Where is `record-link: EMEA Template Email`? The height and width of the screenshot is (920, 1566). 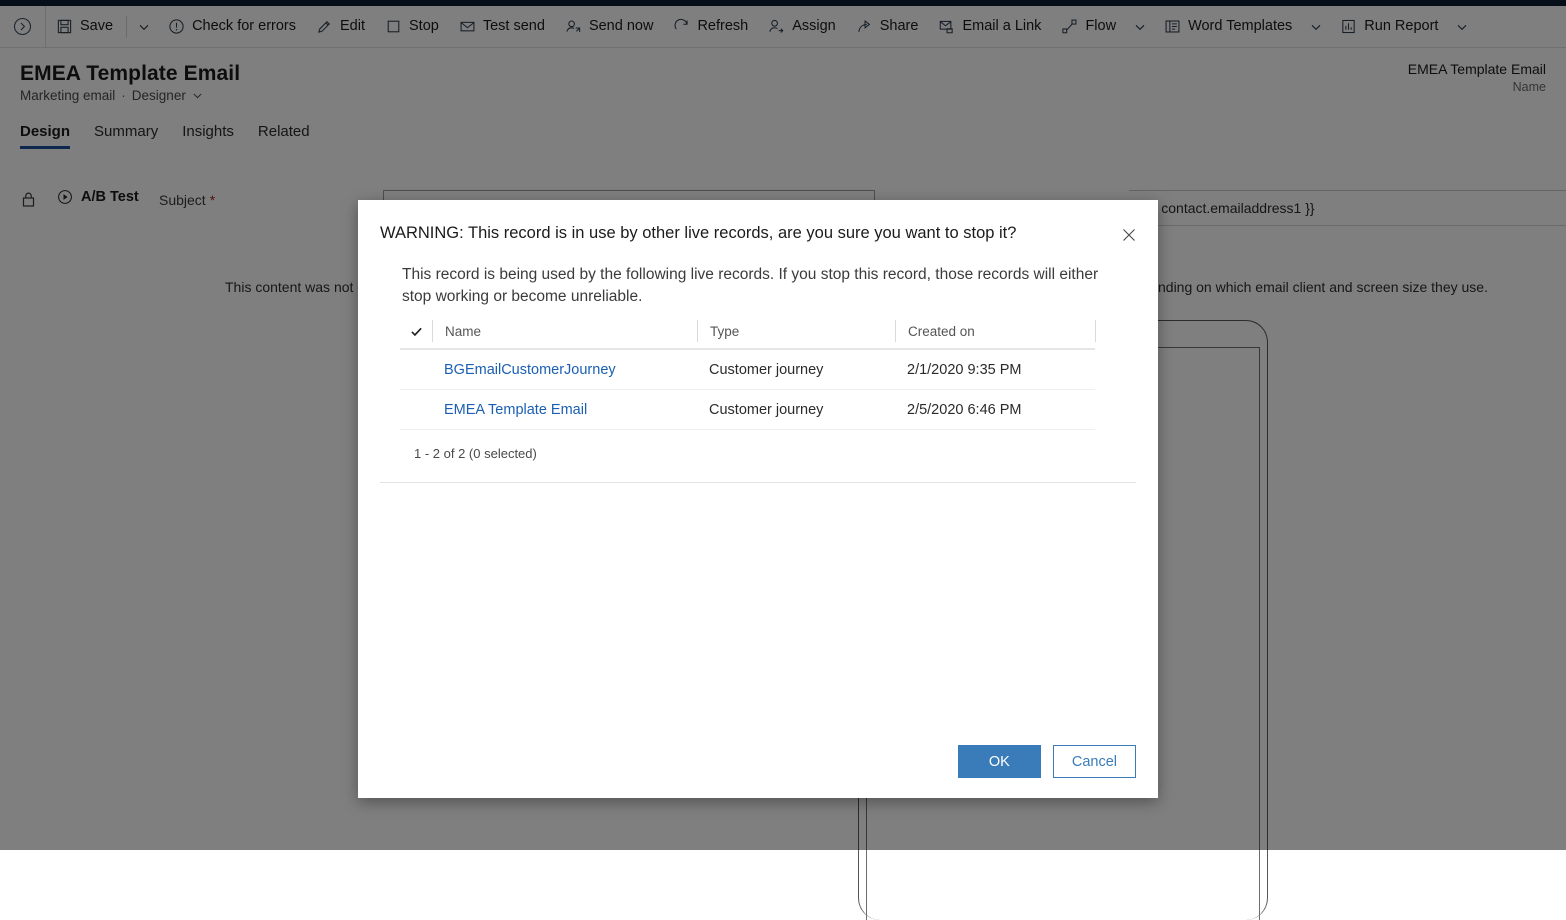 record-link: EMEA Template Email is located at coordinates (515, 410).